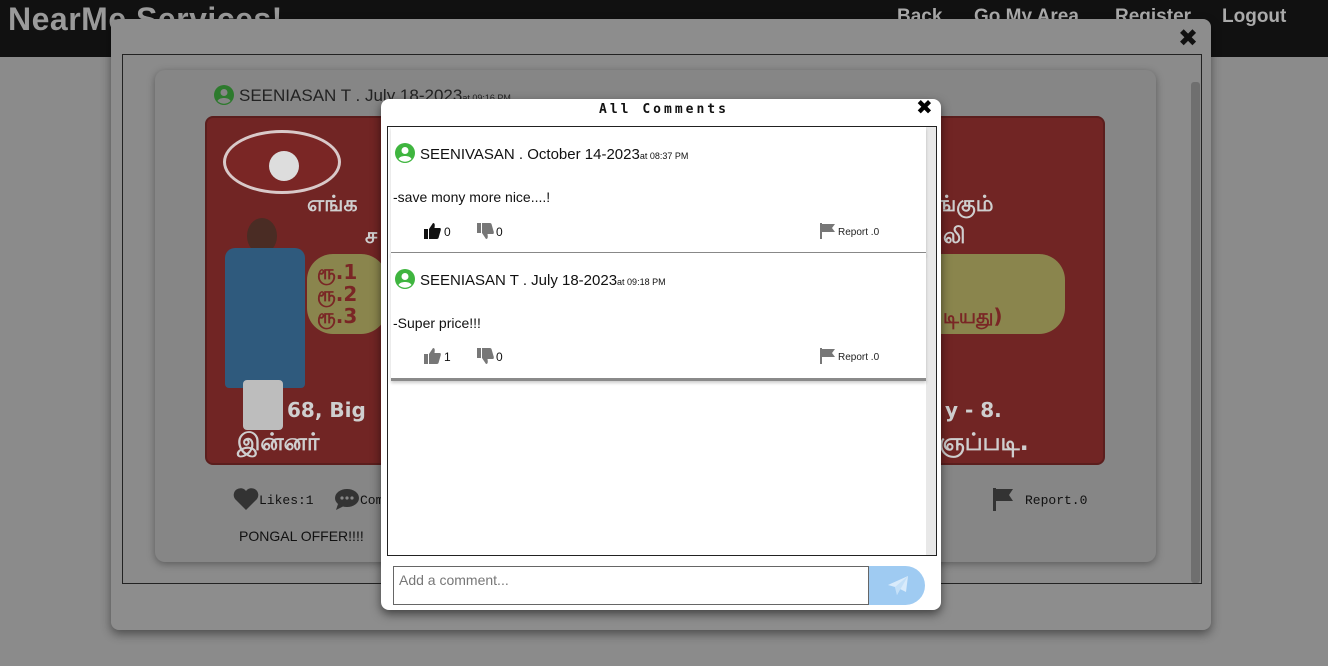 The width and height of the screenshot is (1328, 666). Describe the element at coordinates (437, 323) in the screenshot. I see `comment-text: -Super price!!!` at that location.